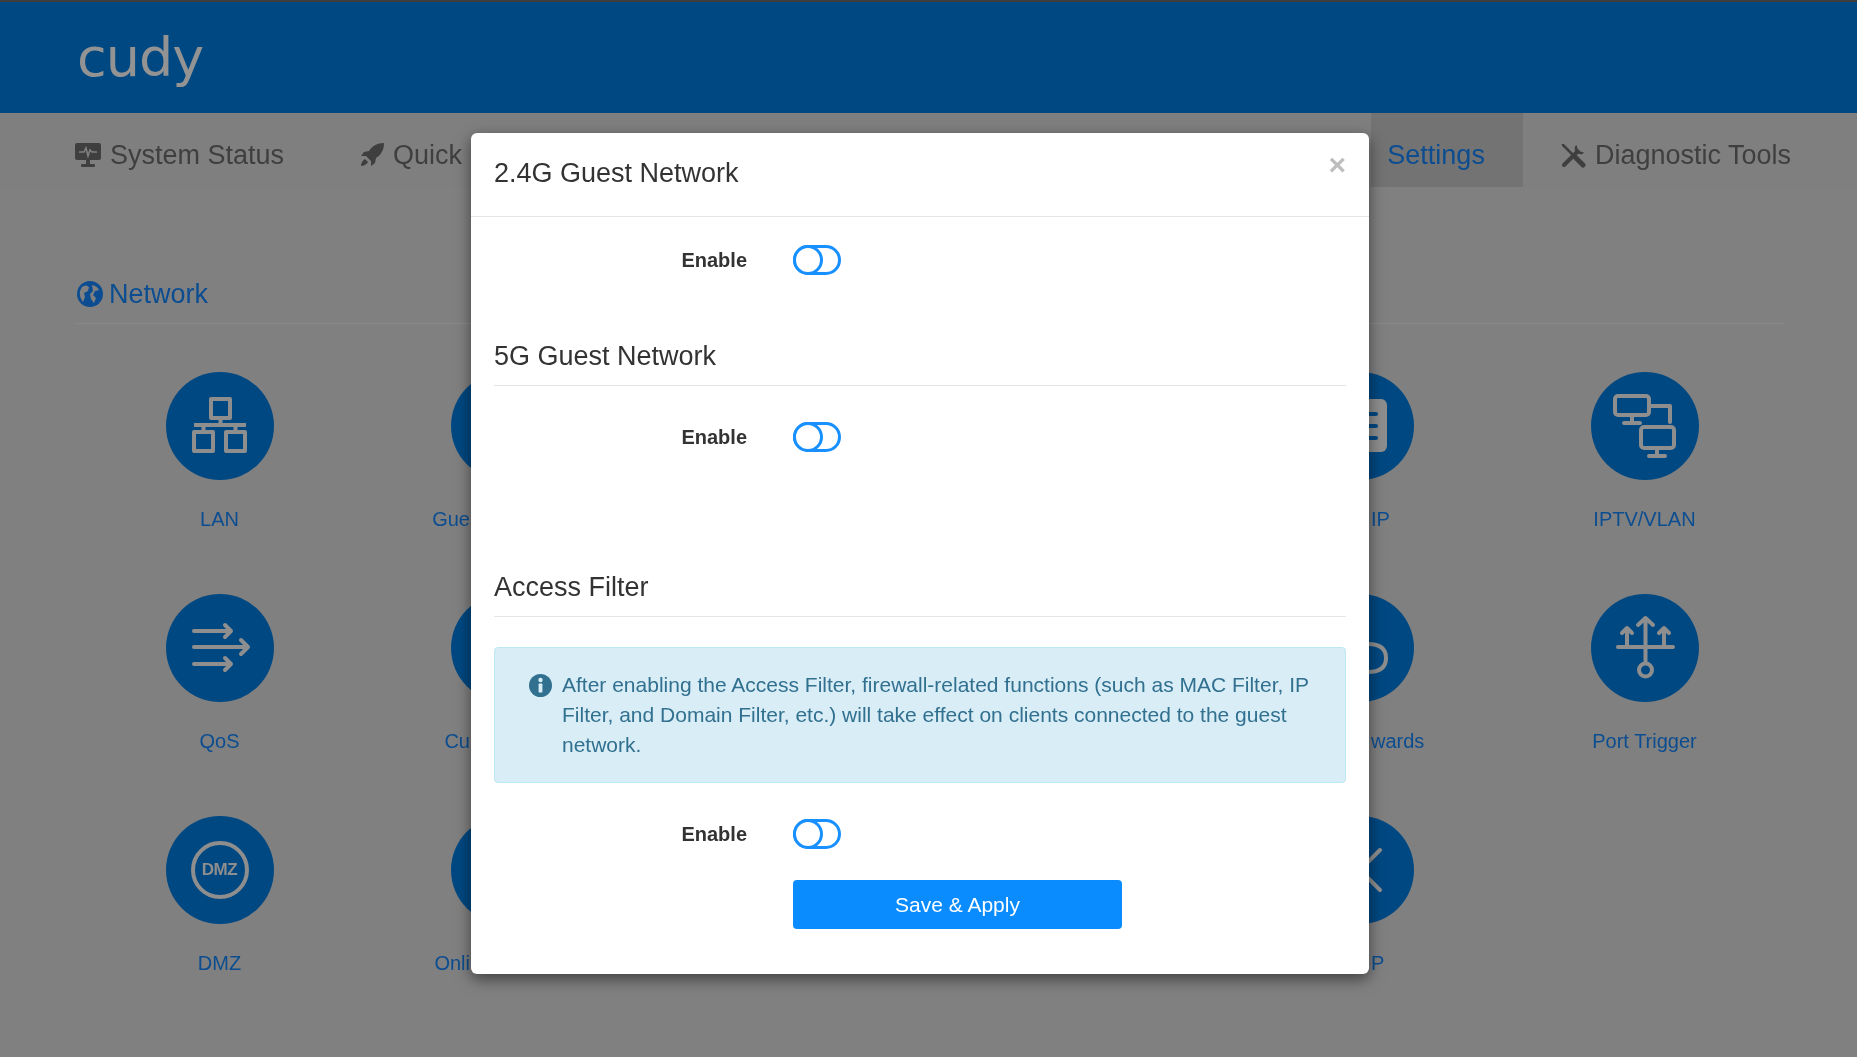 Image resolution: width=1857 pixels, height=1057 pixels. I want to click on section-heading: 5G Guest Network, so click(605, 356).